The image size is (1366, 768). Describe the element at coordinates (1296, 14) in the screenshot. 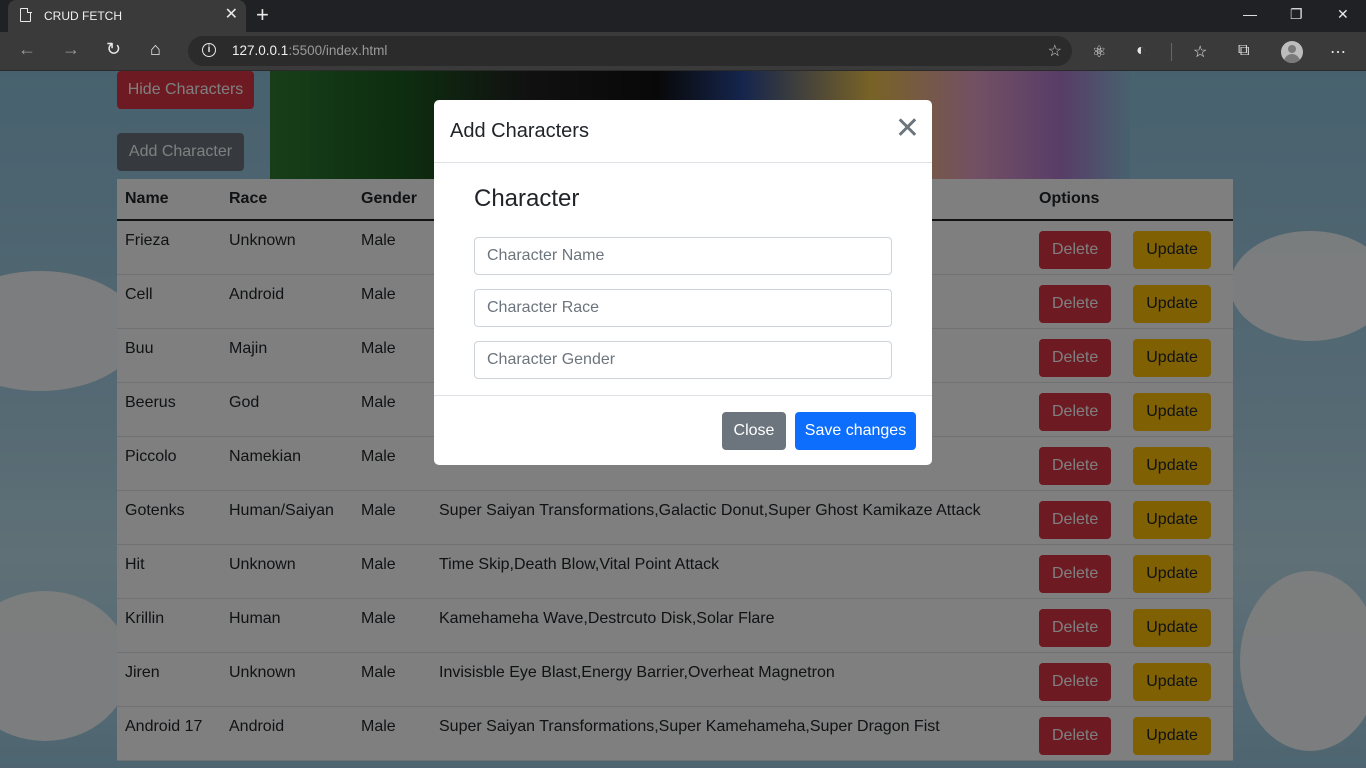

I see `restore-icon: ❐` at that location.